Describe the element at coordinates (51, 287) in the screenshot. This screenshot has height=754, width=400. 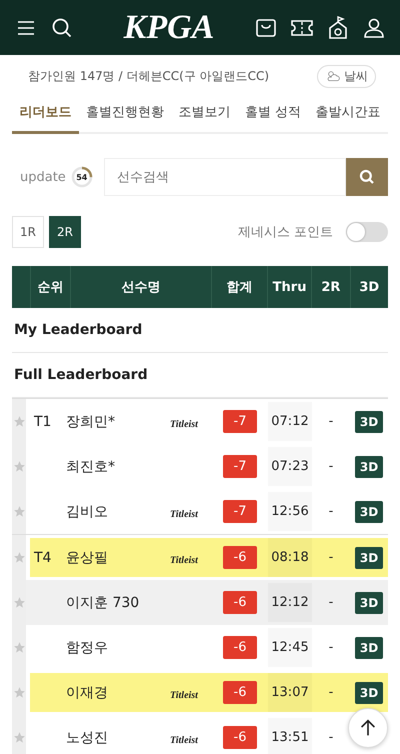
I see `column-header: 순위` at that location.